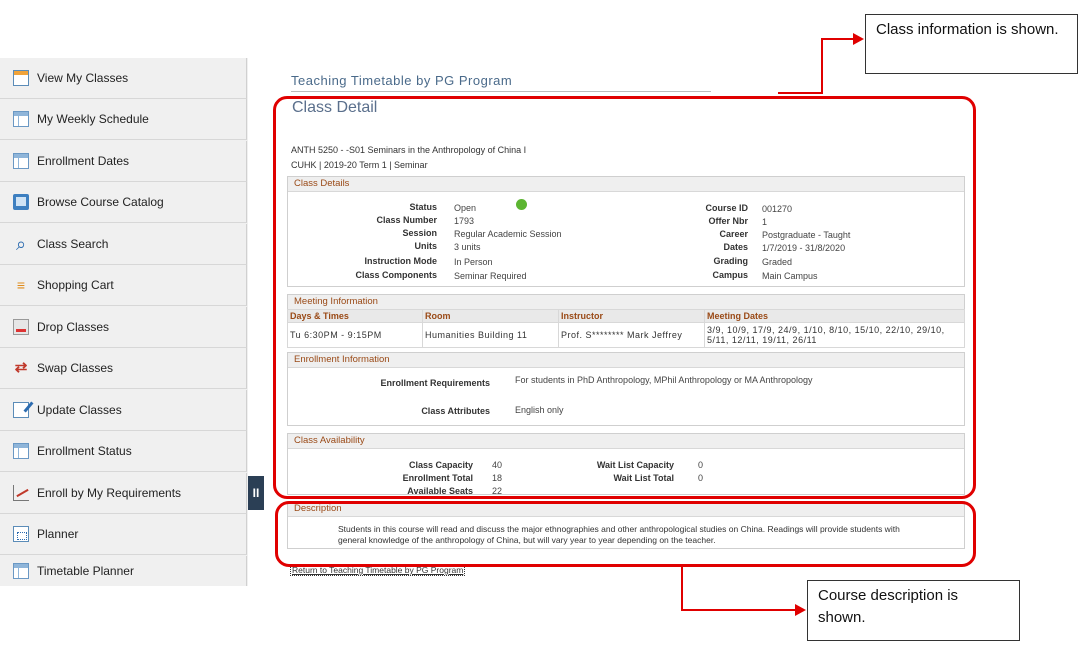  I want to click on cart-icon: ≡, so click(21, 285).